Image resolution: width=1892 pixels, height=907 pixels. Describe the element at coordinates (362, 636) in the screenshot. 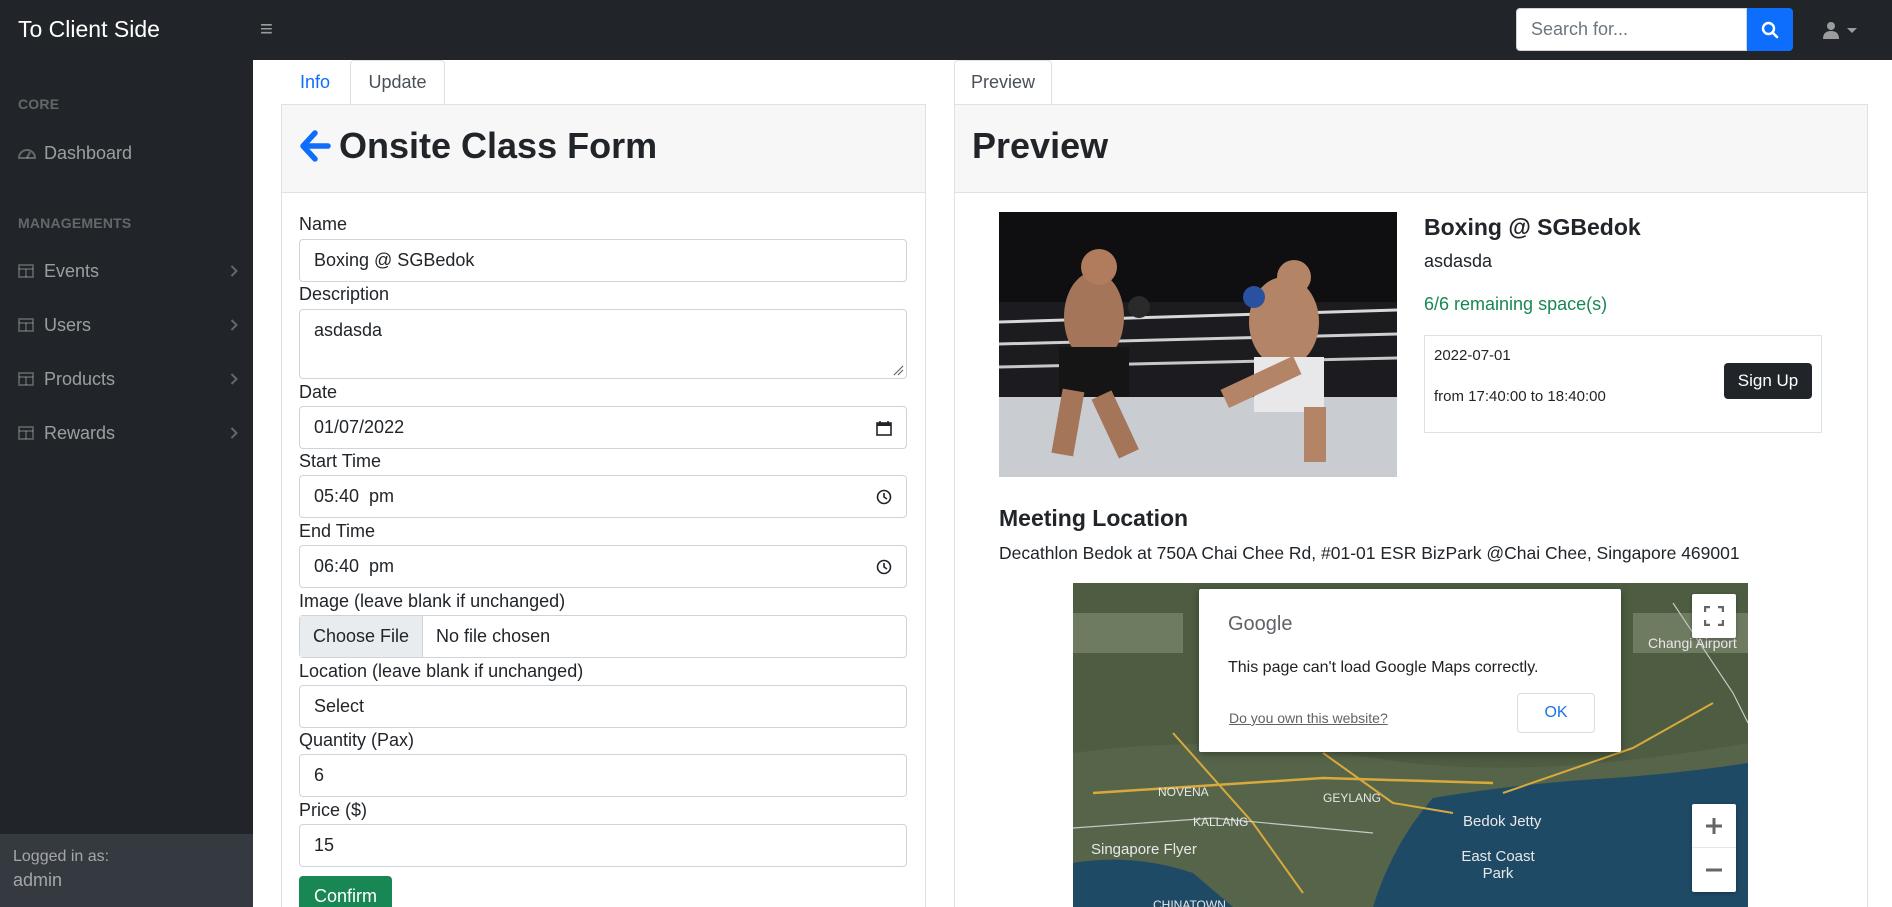

I see `choose-file-button: Choose File` at that location.